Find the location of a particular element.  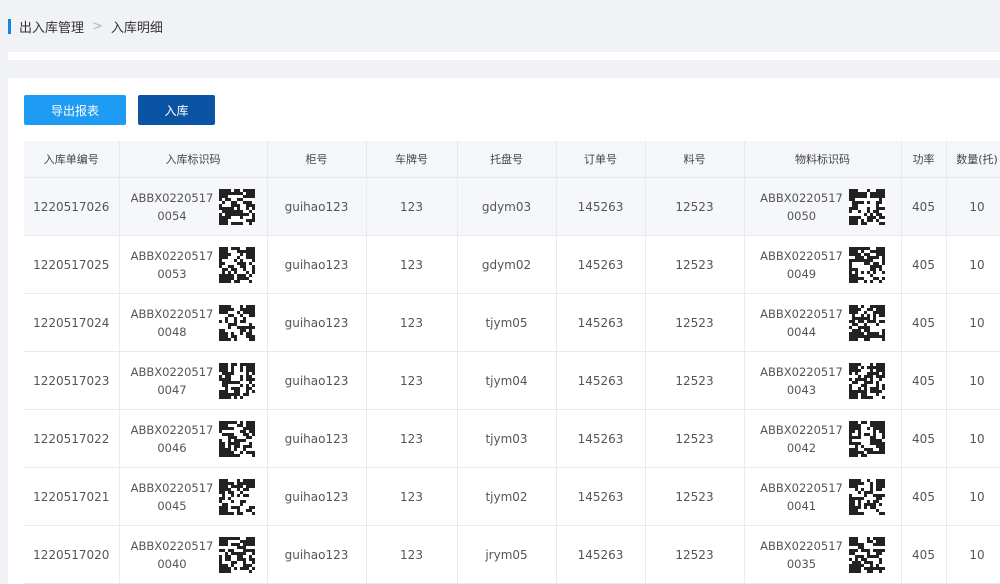

code-line-2: 0041 is located at coordinates (801, 505).